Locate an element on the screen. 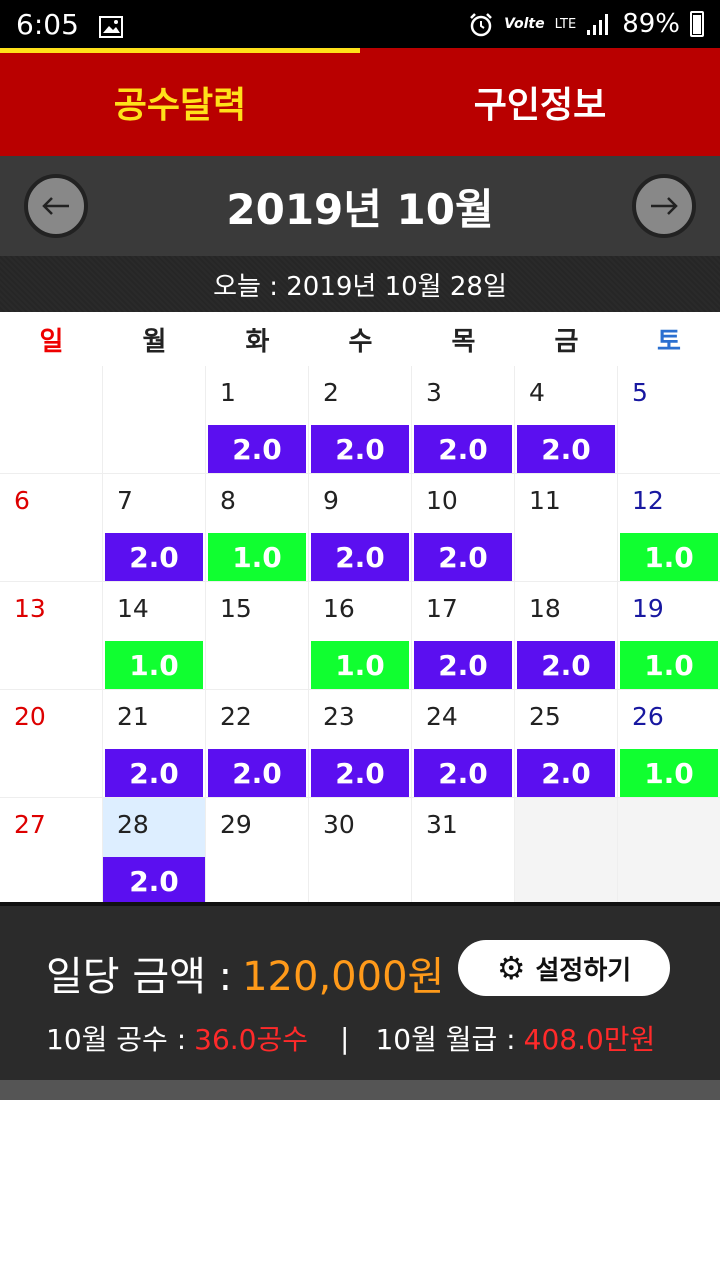  settings-button: ⚙ 설정하기 is located at coordinates (564, 968).